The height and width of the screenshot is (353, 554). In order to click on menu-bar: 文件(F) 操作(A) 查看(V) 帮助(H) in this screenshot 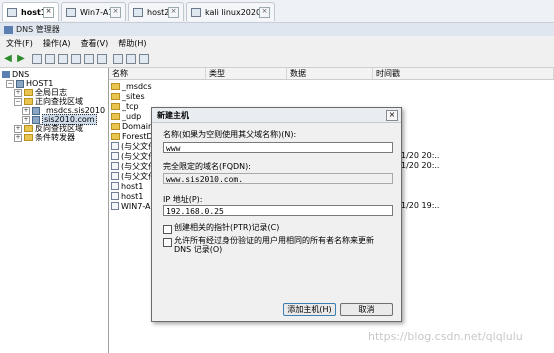, I will do `click(277, 43)`.